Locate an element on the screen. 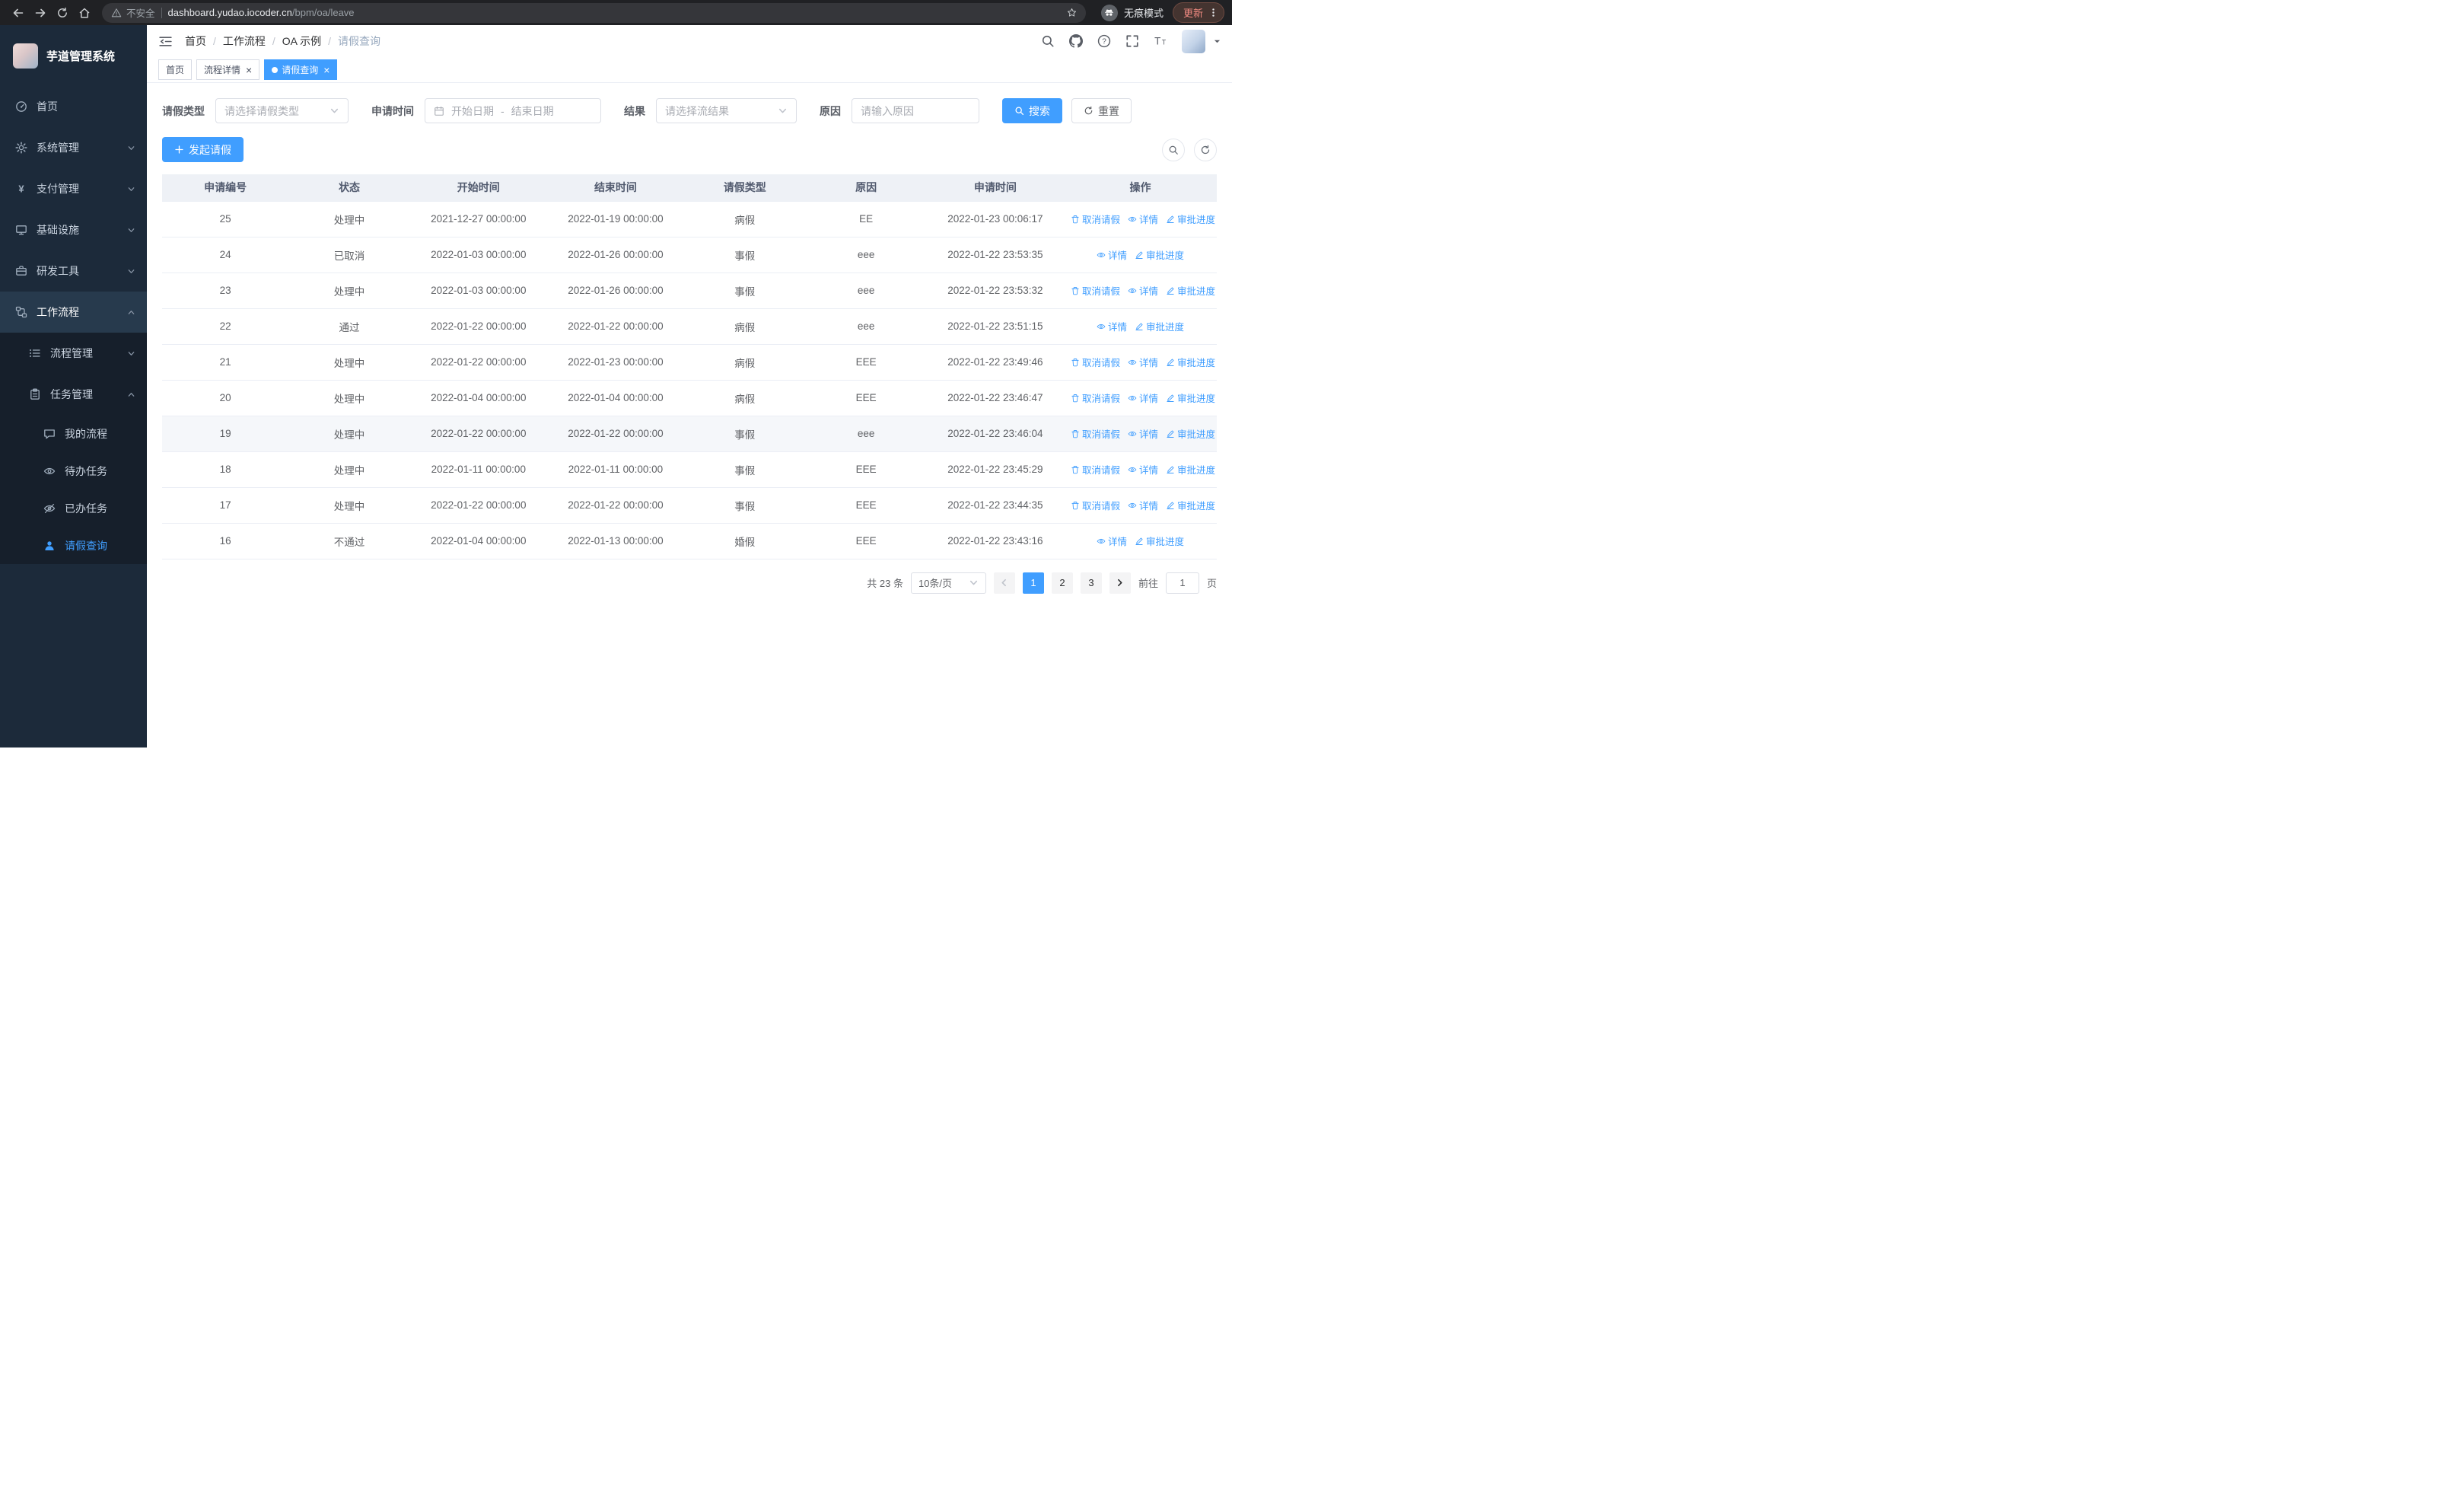  app-logo: 芋道管理系统 is located at coordinates (73, 56).